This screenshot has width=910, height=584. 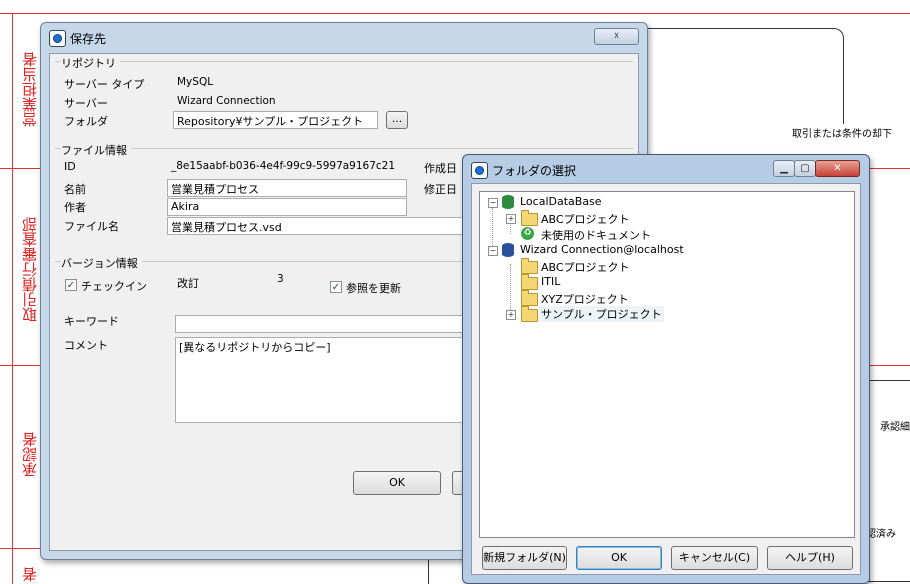 I want to click on checkin-label: チェックイン, so click(x=114, y=286).